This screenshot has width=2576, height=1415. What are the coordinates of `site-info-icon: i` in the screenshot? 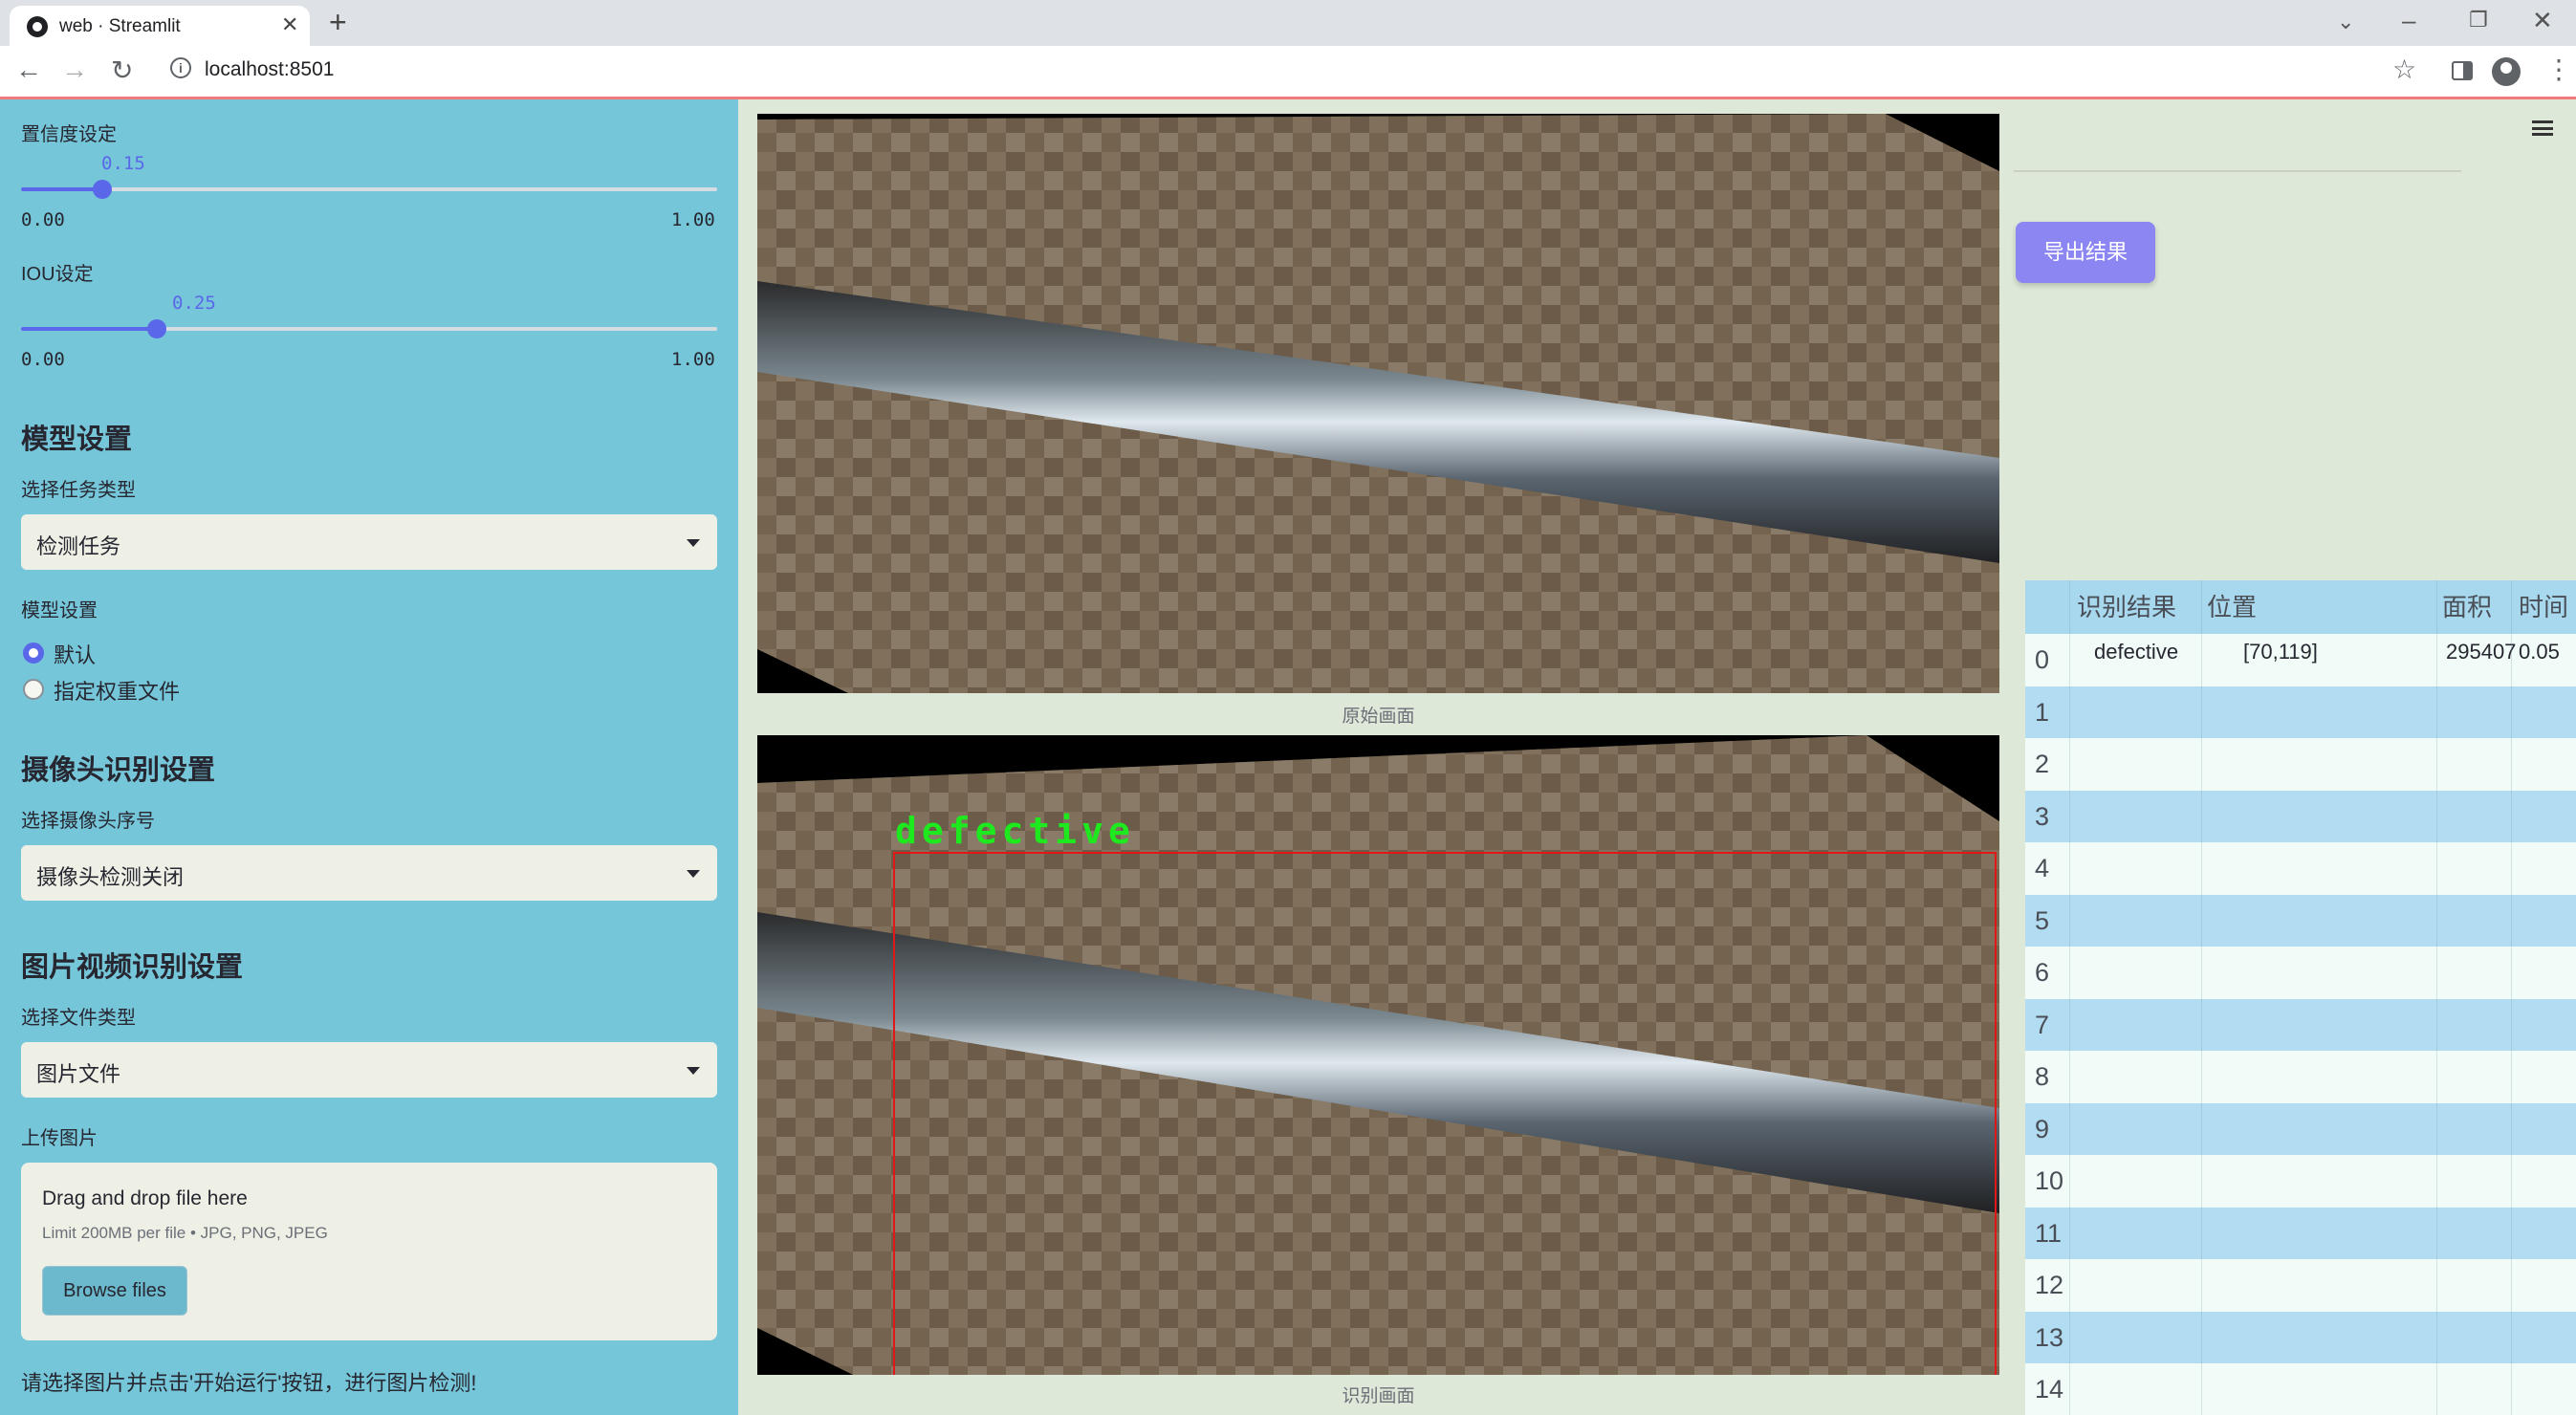 It's located at (180, 67).